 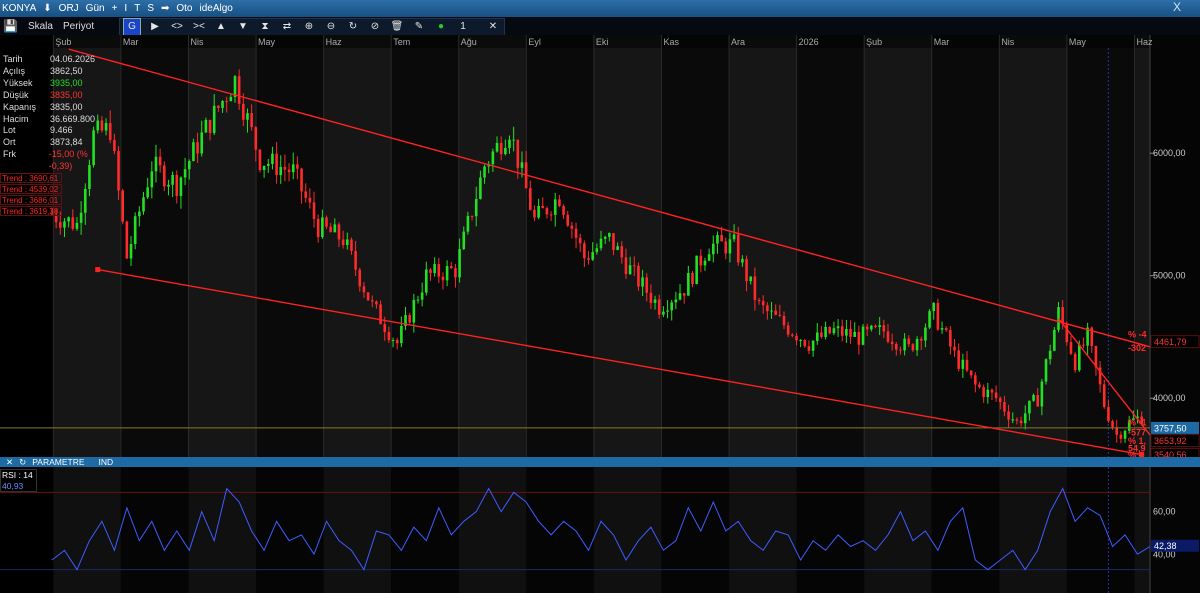 What do you see at coordinates (575, 41) in the screenshot?
I see `x-axis-strip` at bounding box center [575, 41].